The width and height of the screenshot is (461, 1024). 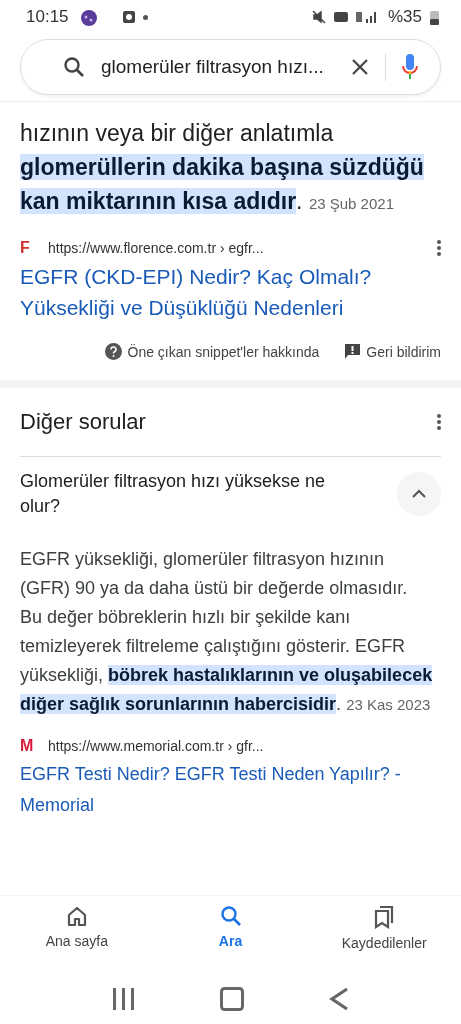 I want to click on feedback-link: Geri bildirim, so click(x=403, y=351).